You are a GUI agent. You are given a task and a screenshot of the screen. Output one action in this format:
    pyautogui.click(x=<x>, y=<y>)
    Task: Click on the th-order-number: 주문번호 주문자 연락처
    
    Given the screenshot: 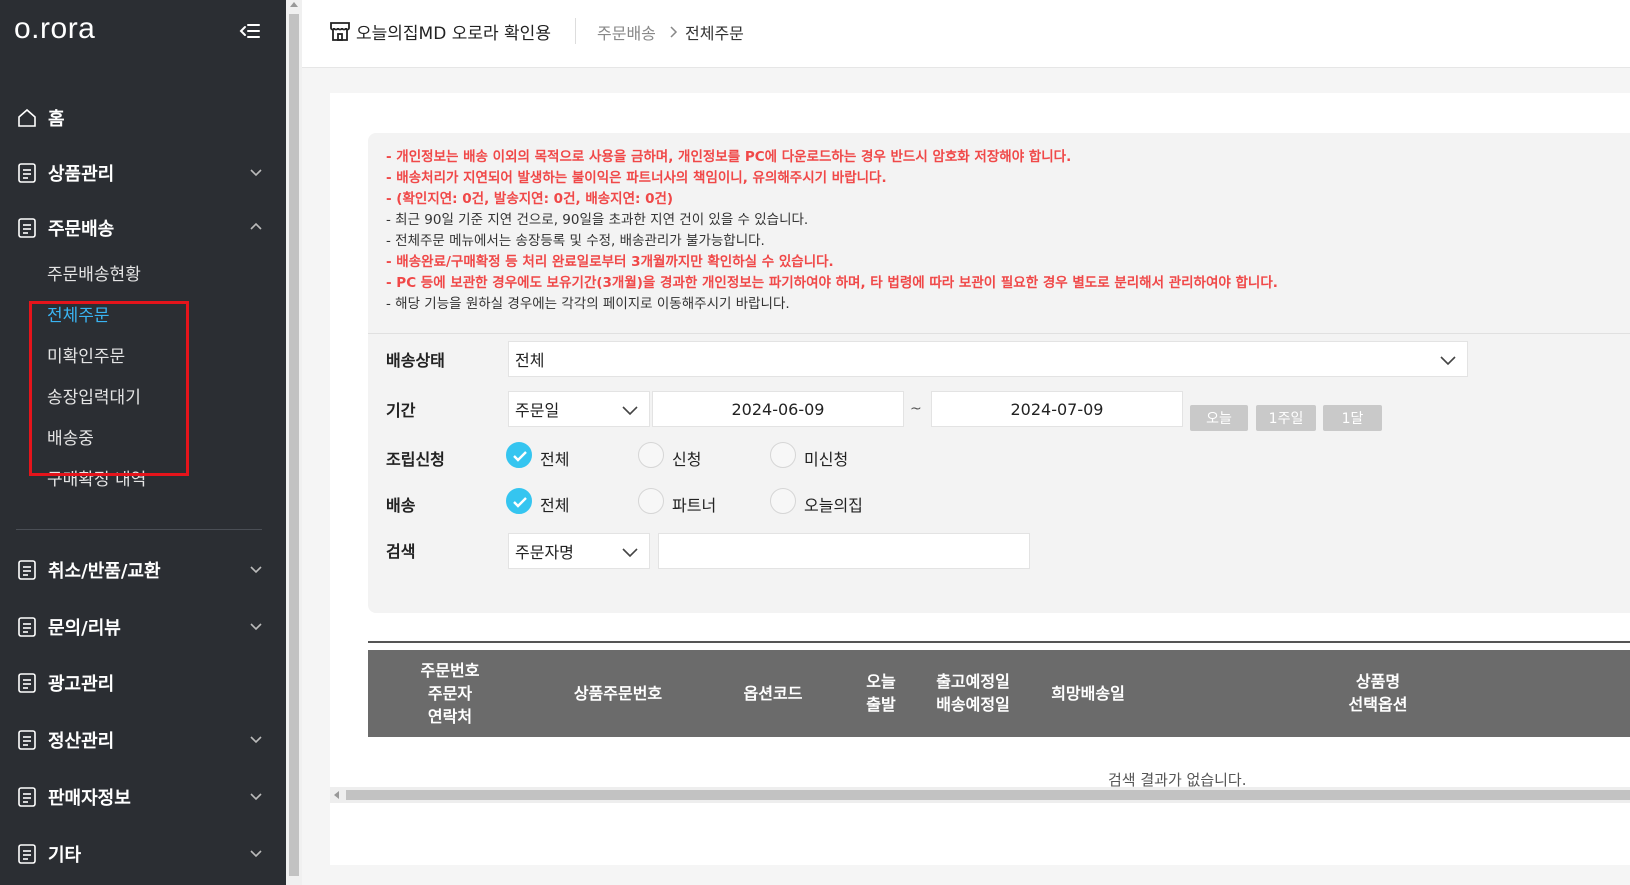 What is the action you would take?
    pyautogui.click(x=450, y=693)
    